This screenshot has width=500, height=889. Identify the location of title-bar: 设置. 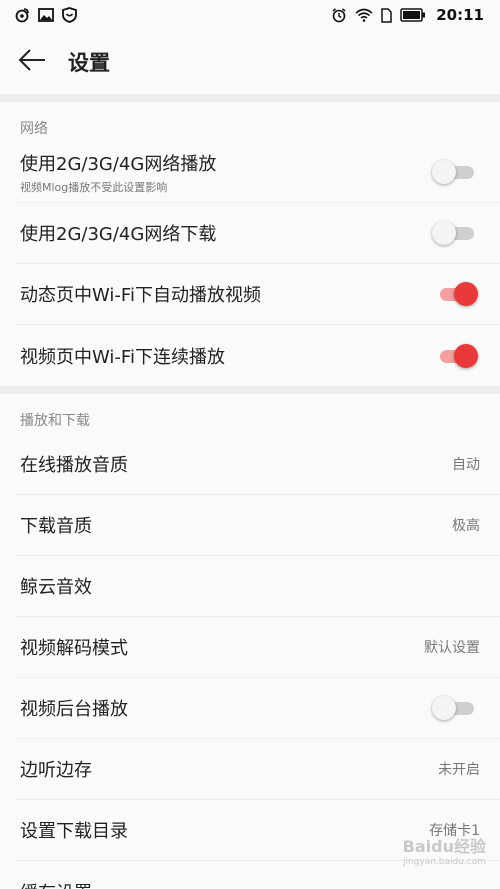
(250, 62).